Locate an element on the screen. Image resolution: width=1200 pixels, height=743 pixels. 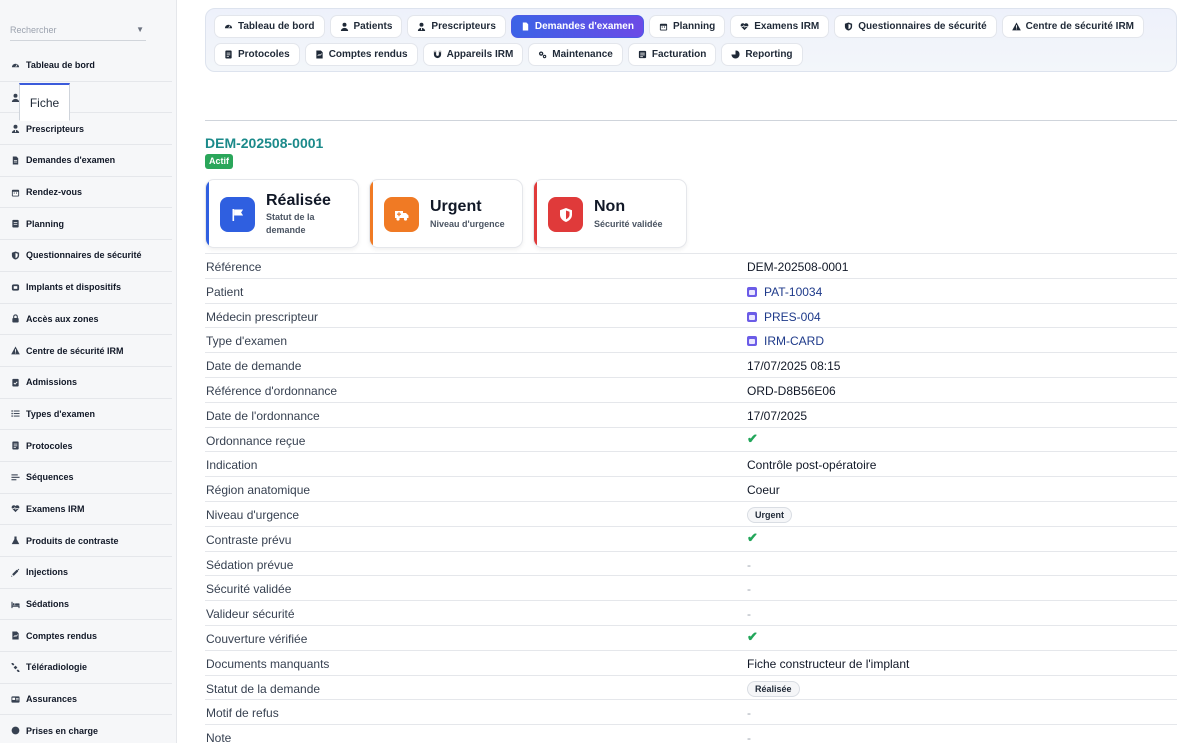
detail-label: Statut de la demande is located at coordinates (263, 688).